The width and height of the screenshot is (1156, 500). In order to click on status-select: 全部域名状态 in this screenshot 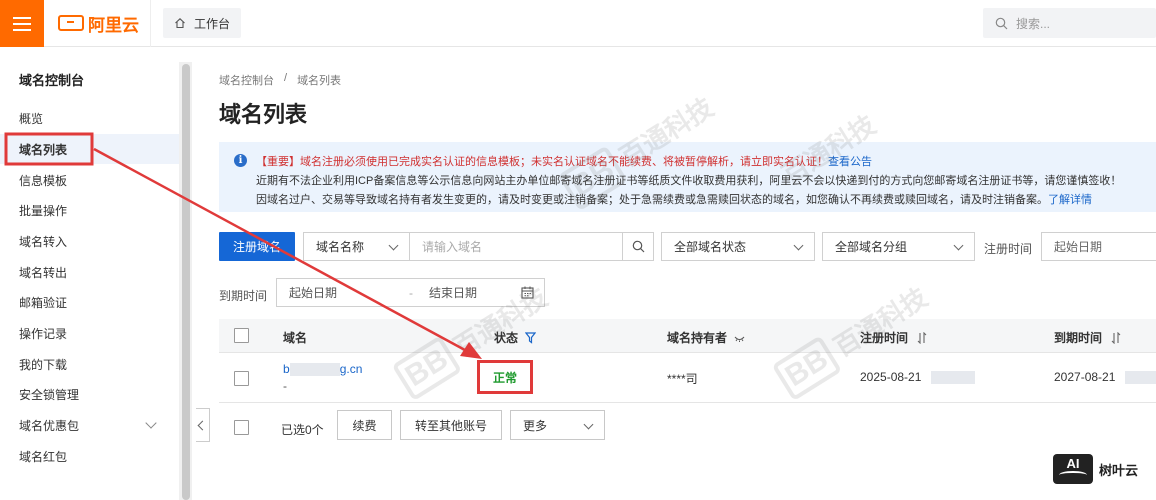, I will do `click(738, 246)`.